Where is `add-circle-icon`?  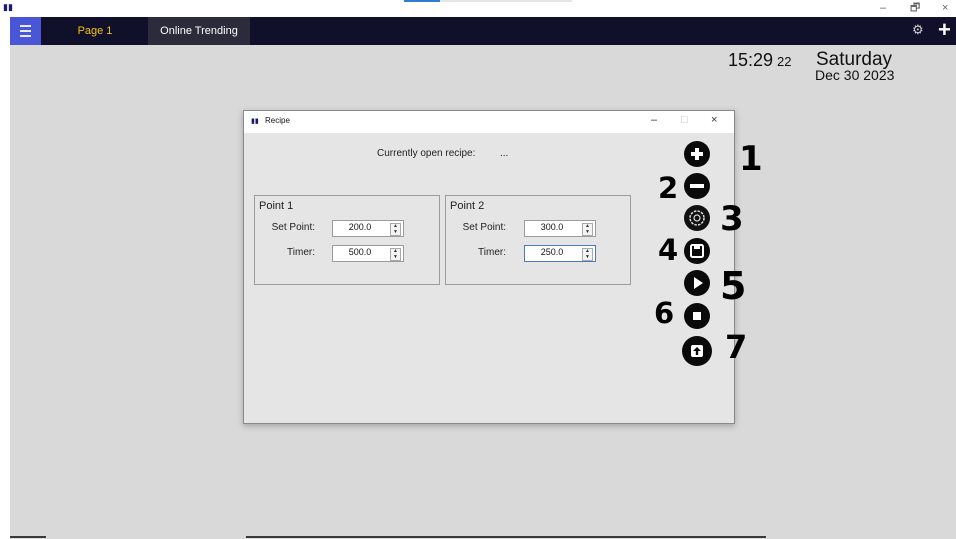 add-circle-icon is located at coordinates (697, 154).